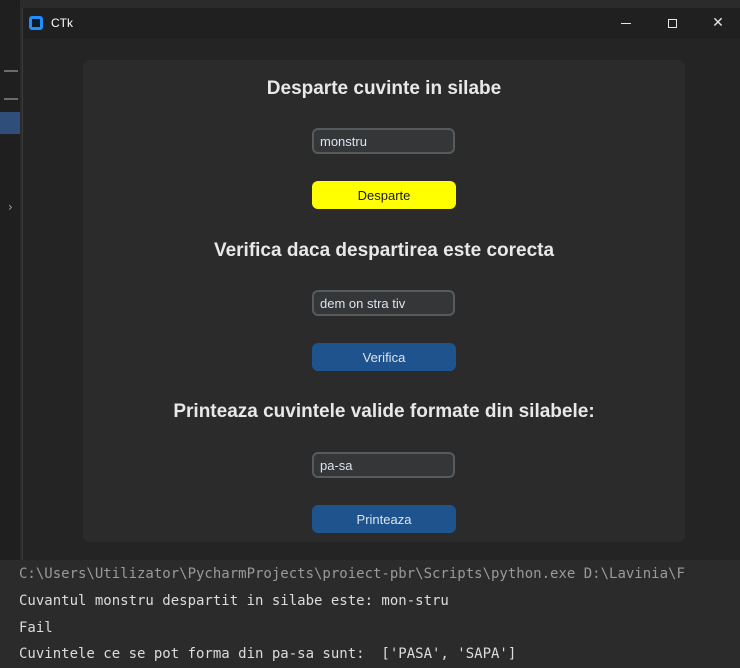  Describe the element at coordinates (384, 519) in the screenshot. I see `print-button: Printeaza` at that location.